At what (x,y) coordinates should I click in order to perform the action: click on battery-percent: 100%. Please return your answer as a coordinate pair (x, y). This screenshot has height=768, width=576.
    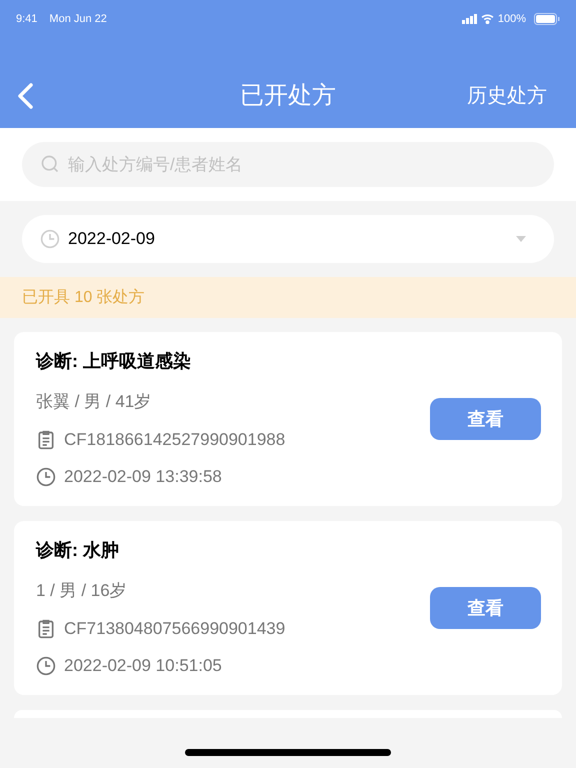
    Looking at the image, I should click on (512, 19).